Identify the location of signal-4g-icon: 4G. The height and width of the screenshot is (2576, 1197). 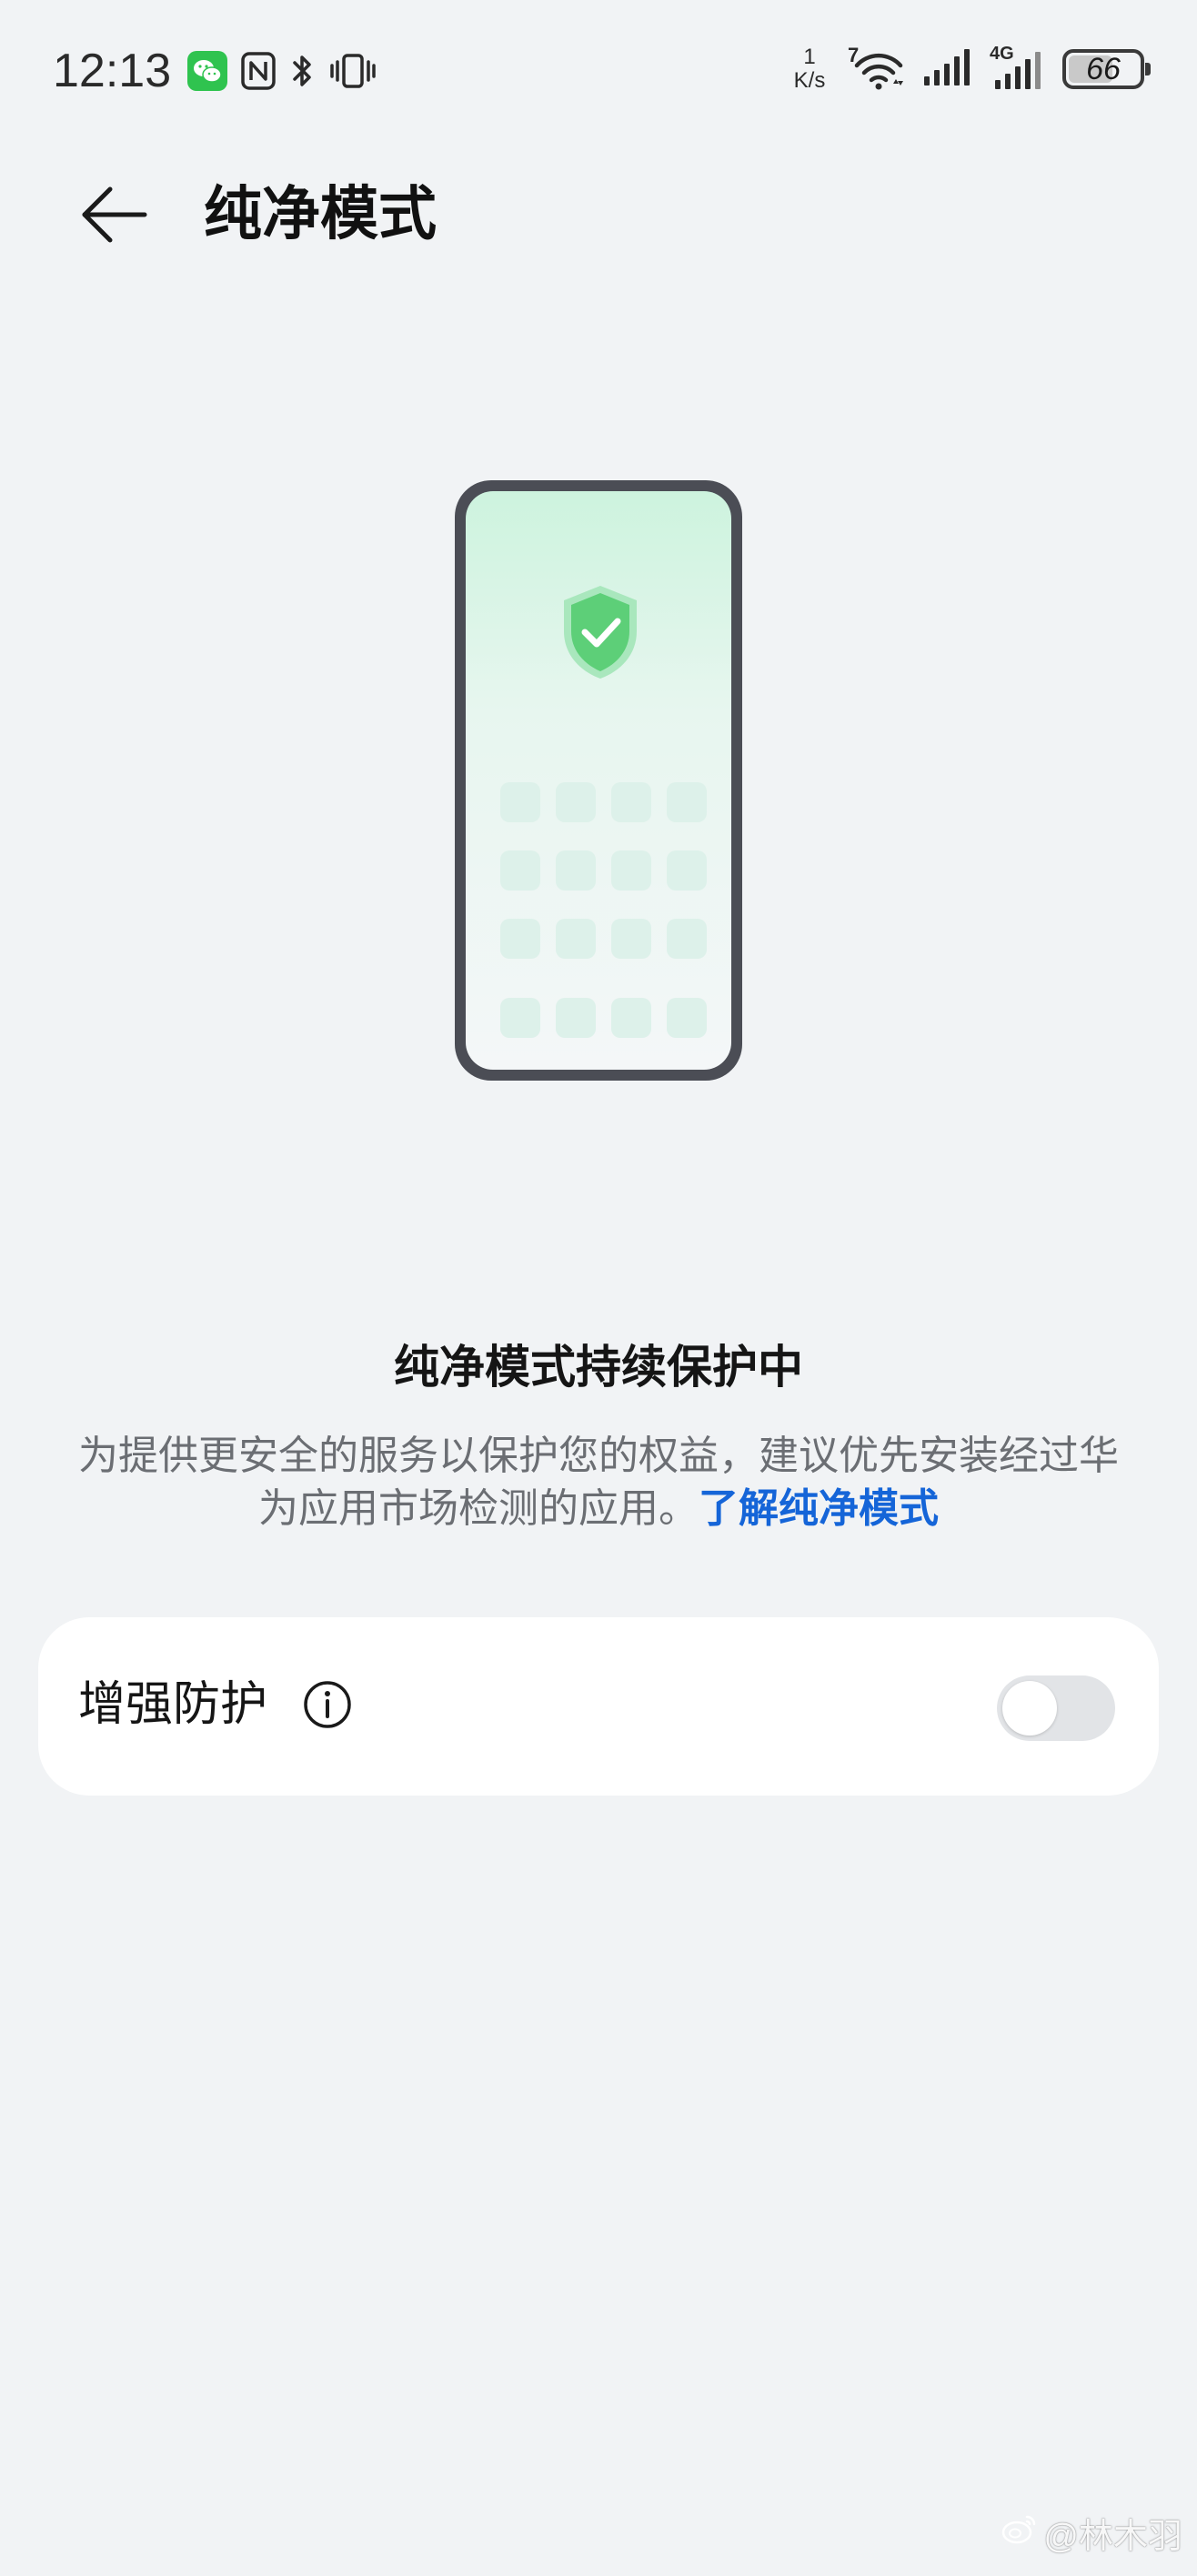
(1018, 67).